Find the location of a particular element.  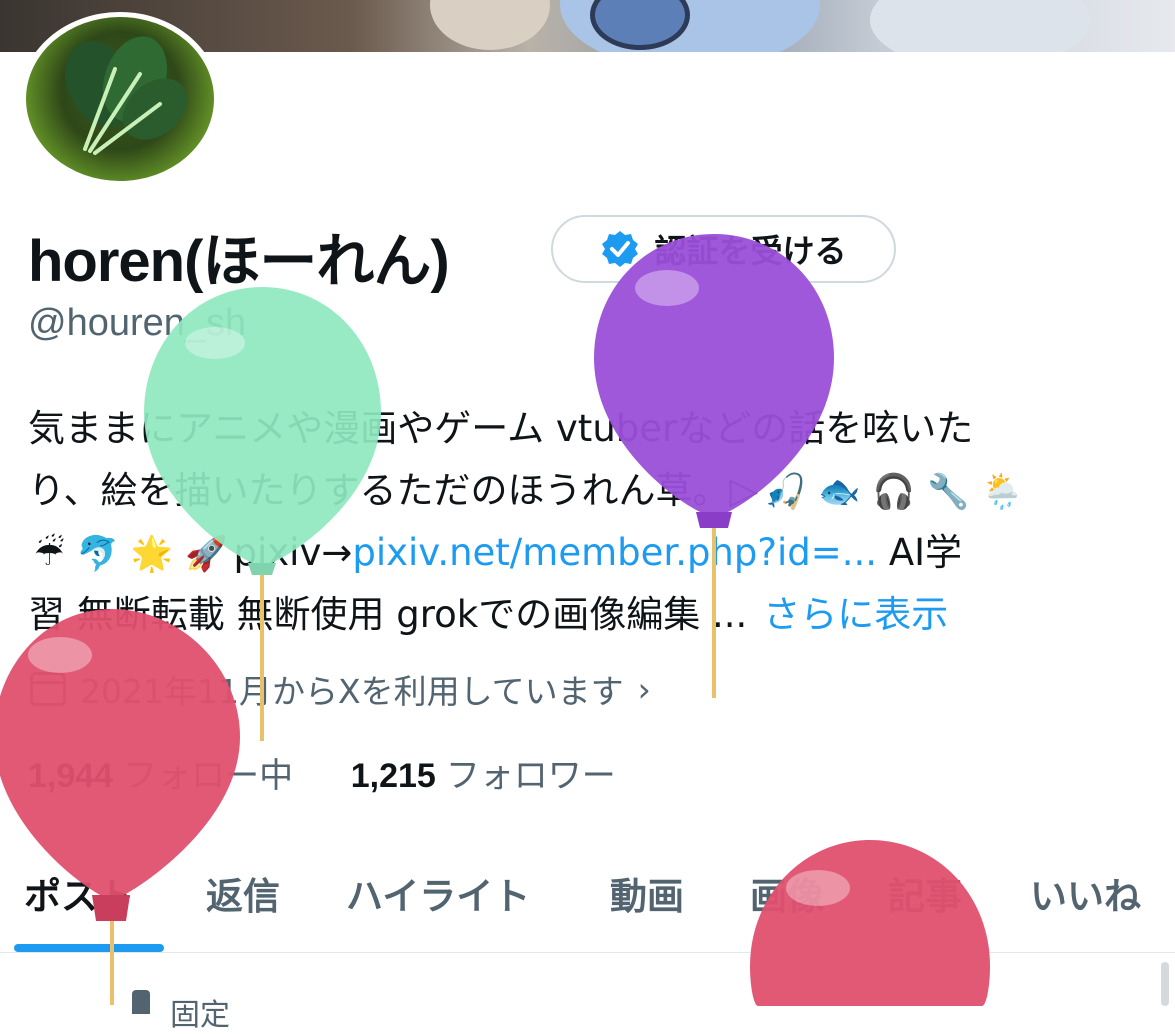

display-name: horen(ほーれん) is located at coordinates (239, 261).